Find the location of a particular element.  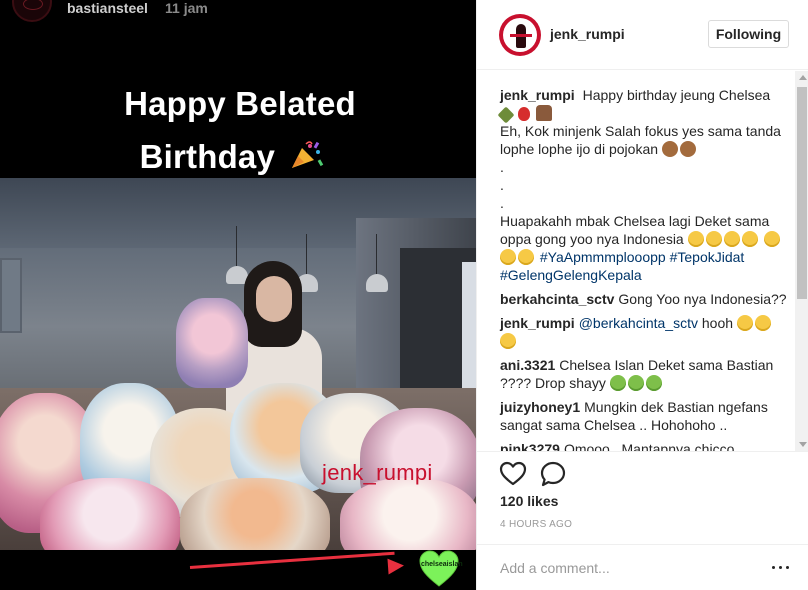

comment-username: ani.3321 is located at coordinates (527, 365).